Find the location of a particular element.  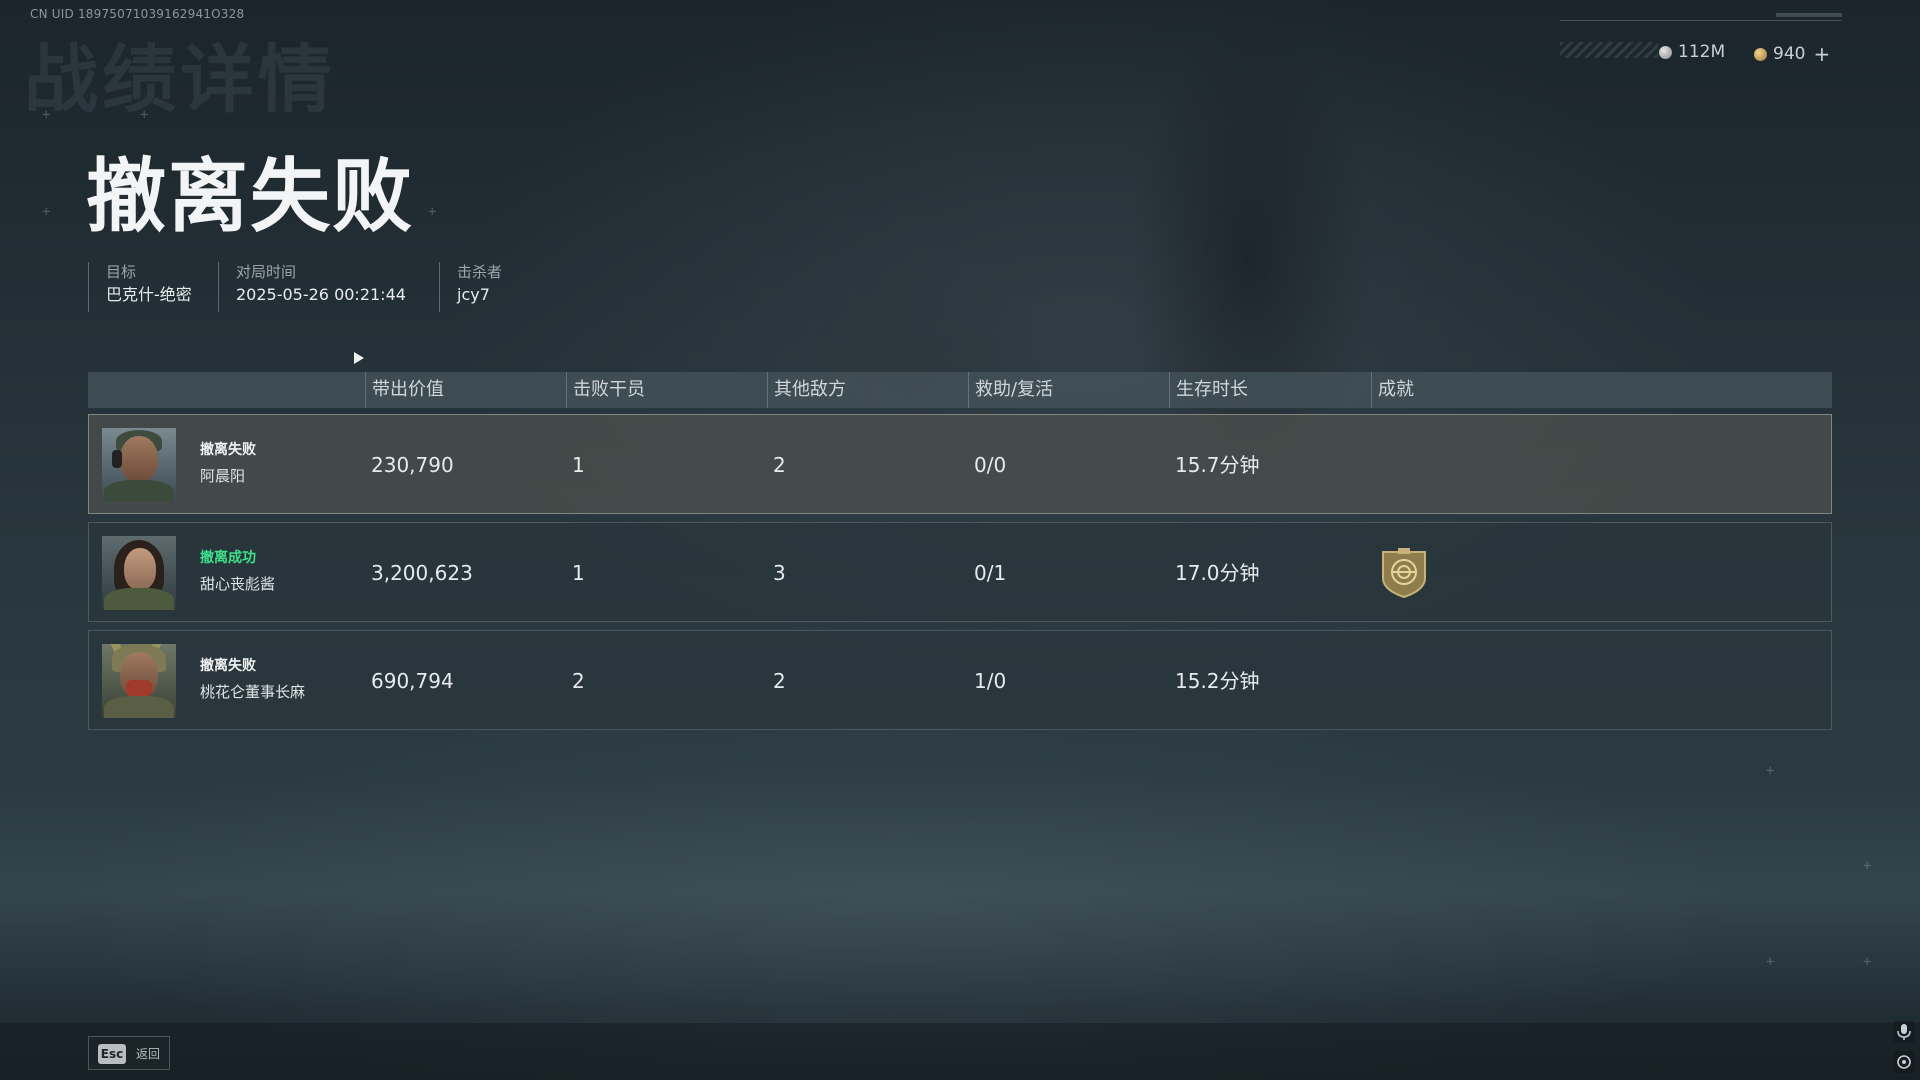

info-label: 目标 is located at coordinates (121, 272).